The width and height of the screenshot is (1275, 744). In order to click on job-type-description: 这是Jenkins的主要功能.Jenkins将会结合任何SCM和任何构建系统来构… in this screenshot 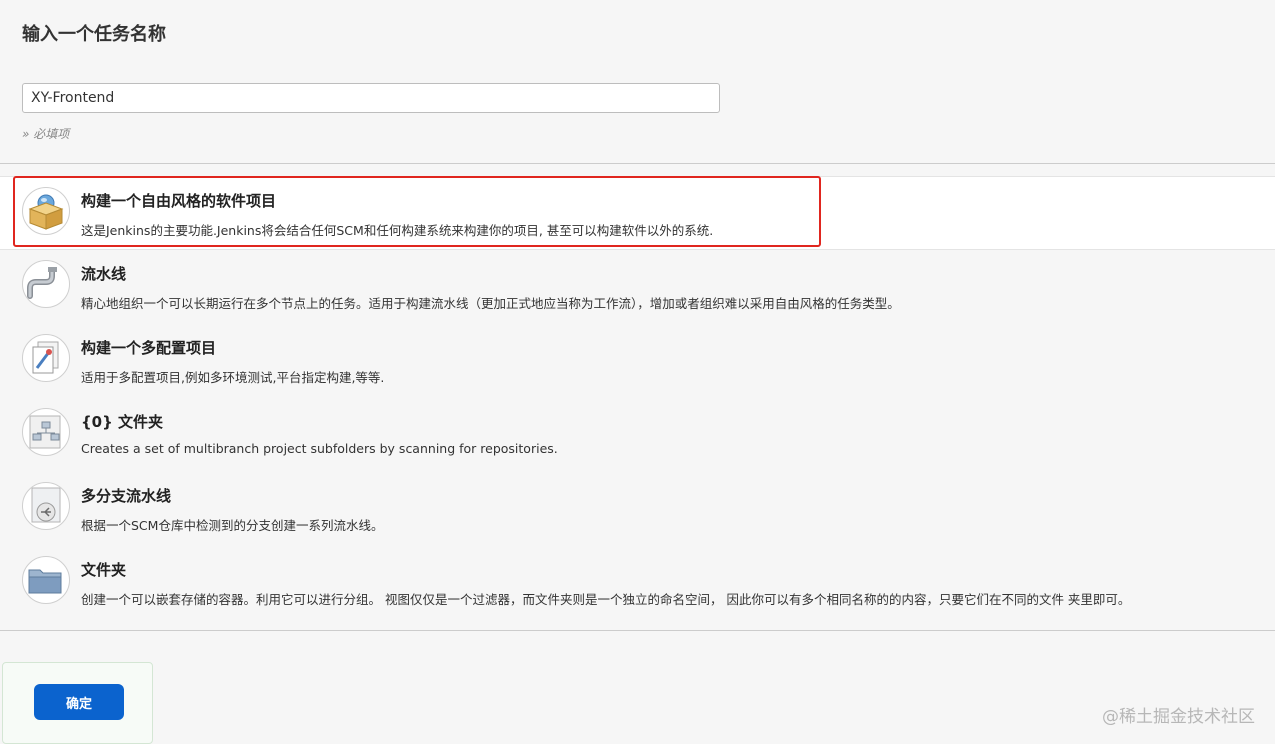, I will do `click(397, 230)`.